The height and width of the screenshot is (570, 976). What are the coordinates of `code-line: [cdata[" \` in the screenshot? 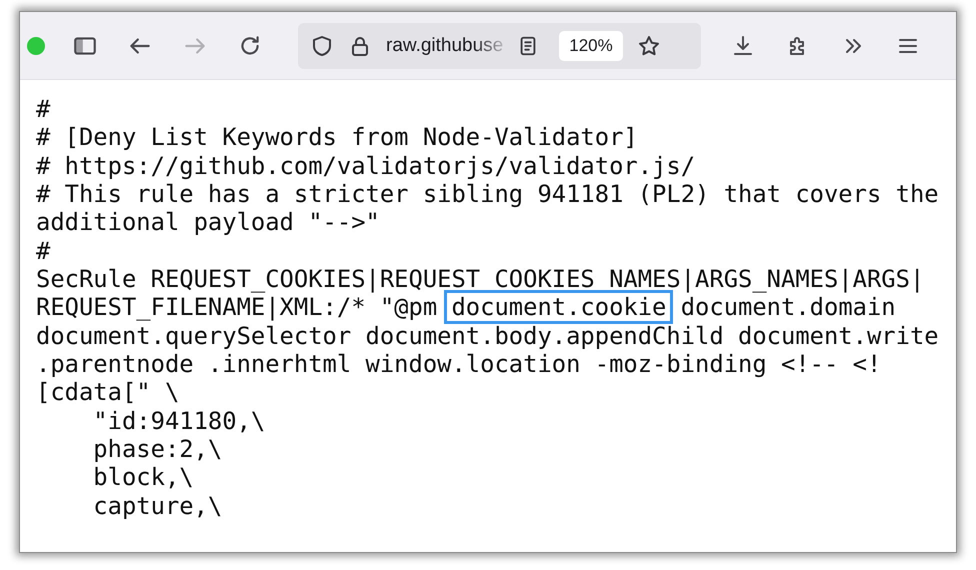 It's located at (108, 392).